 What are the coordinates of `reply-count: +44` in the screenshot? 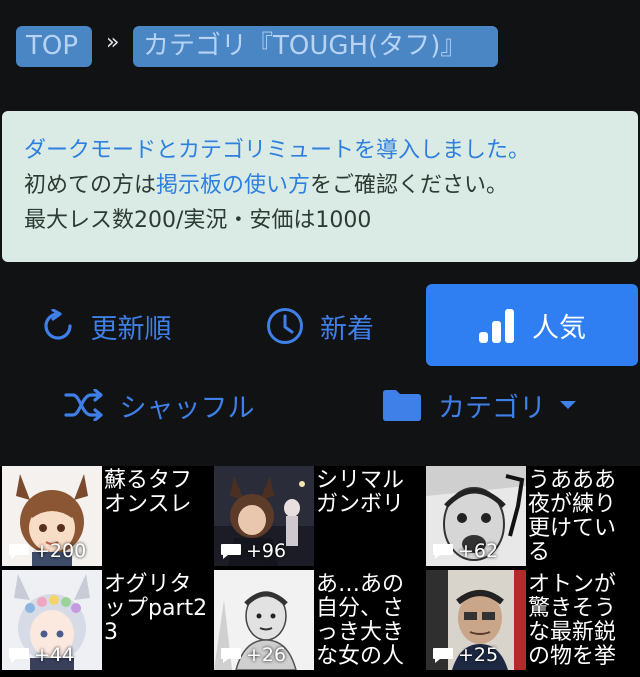 It's located at (41, 655).